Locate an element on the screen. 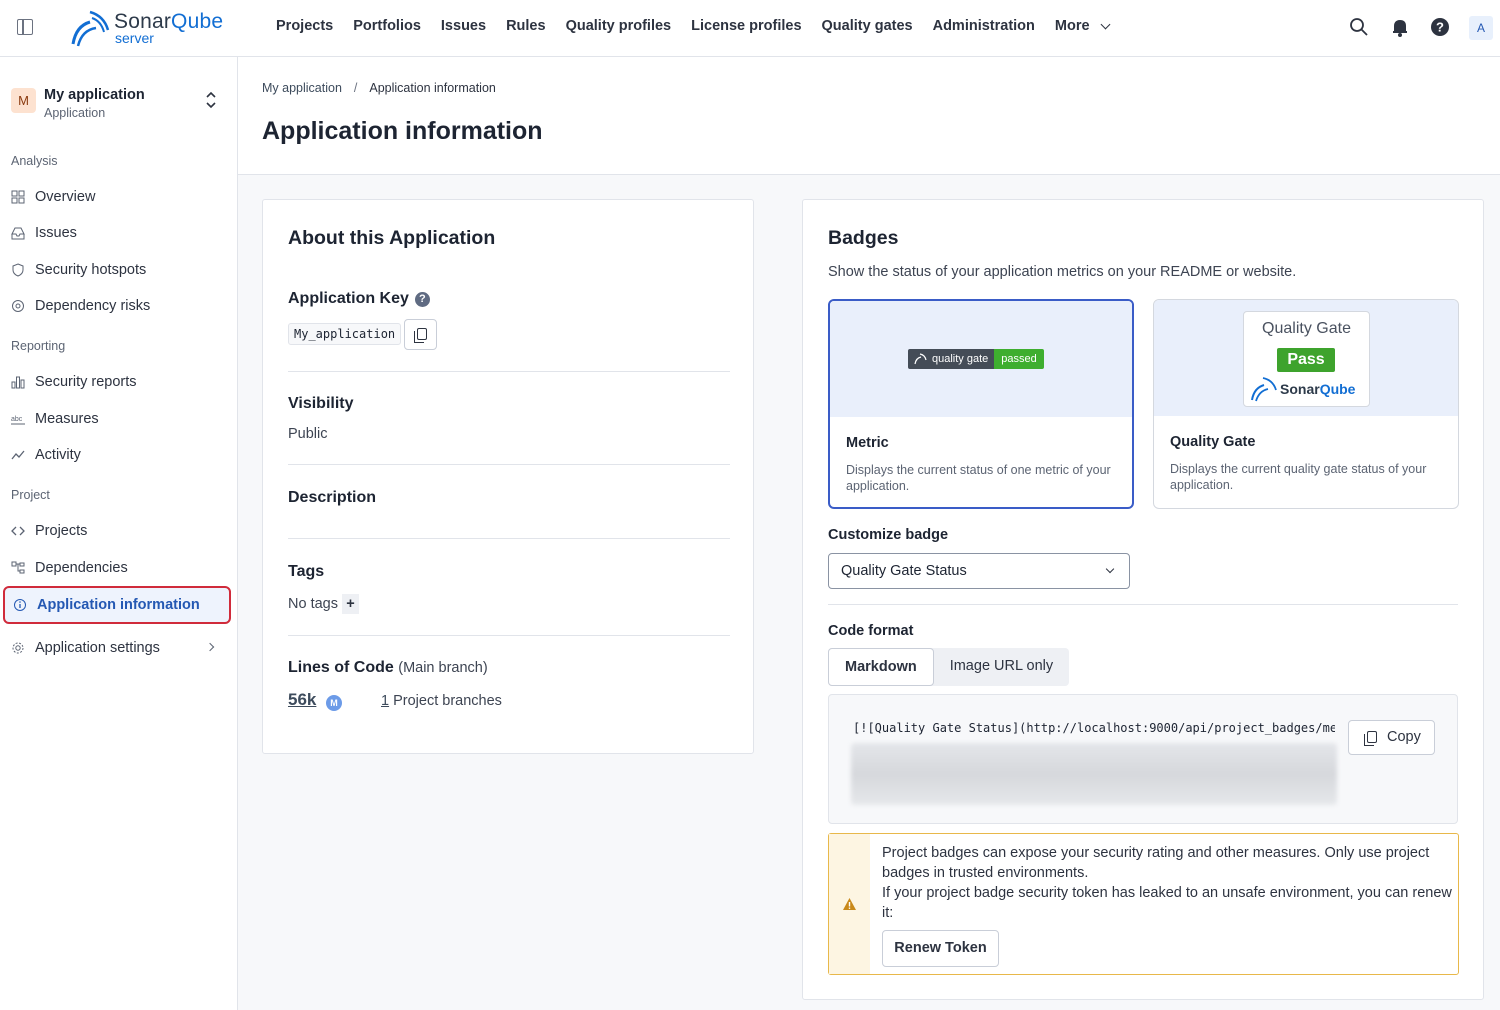 The image size is (1500, 1010). sidebar-item-measures: abc Measures is located at coordinates (121, 419).